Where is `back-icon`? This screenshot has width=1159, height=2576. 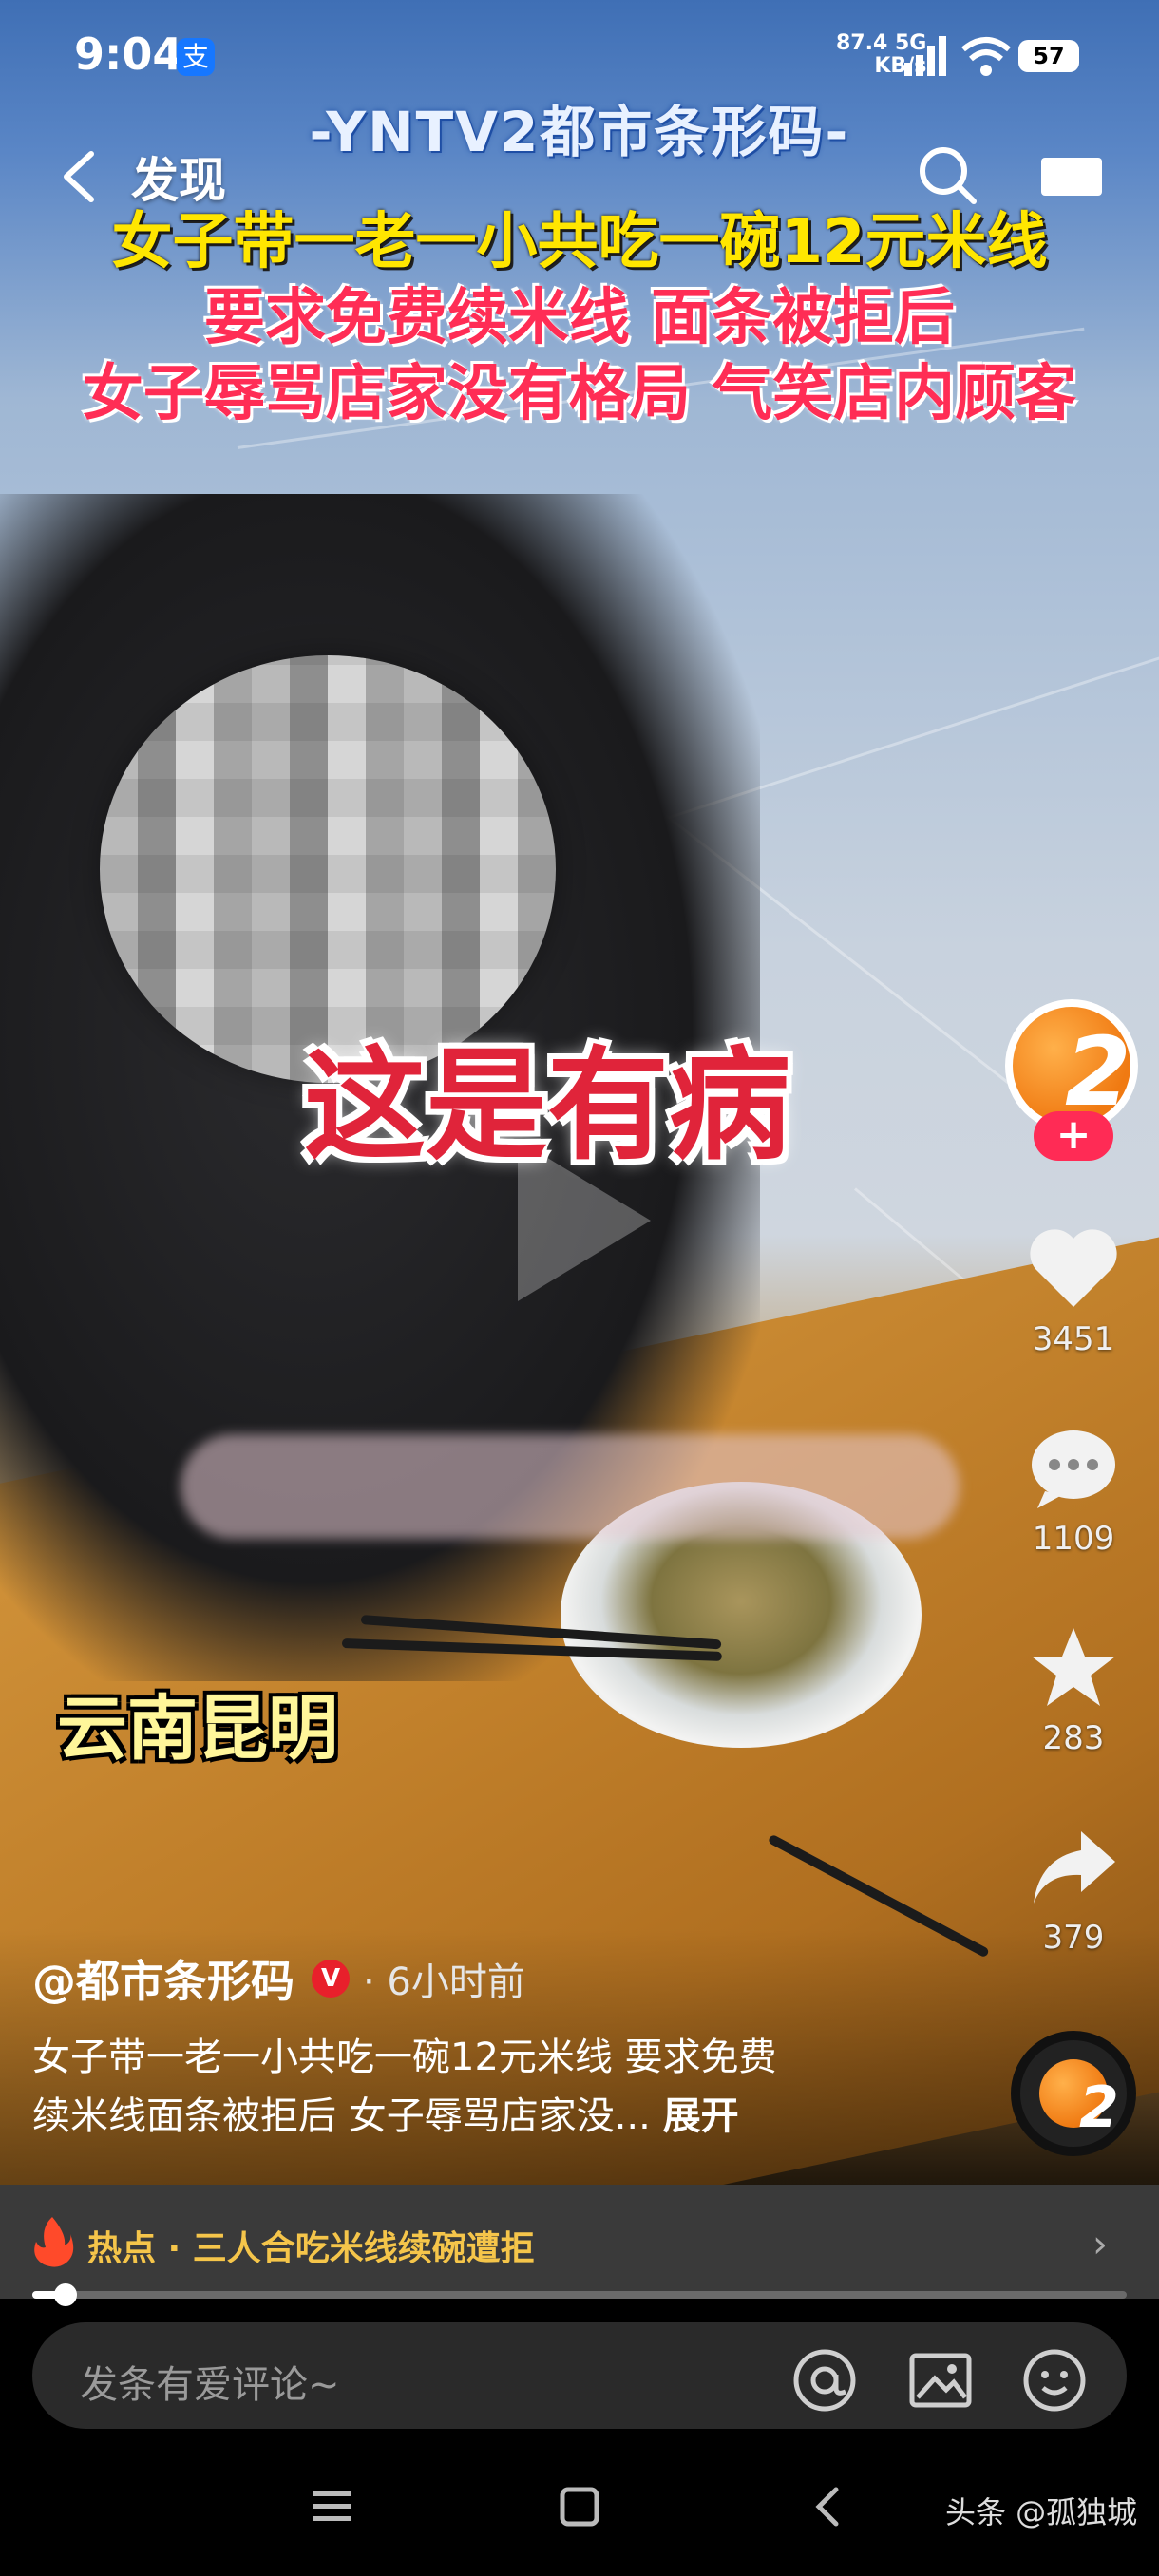
back-icon is located at coordinates (78, 176).